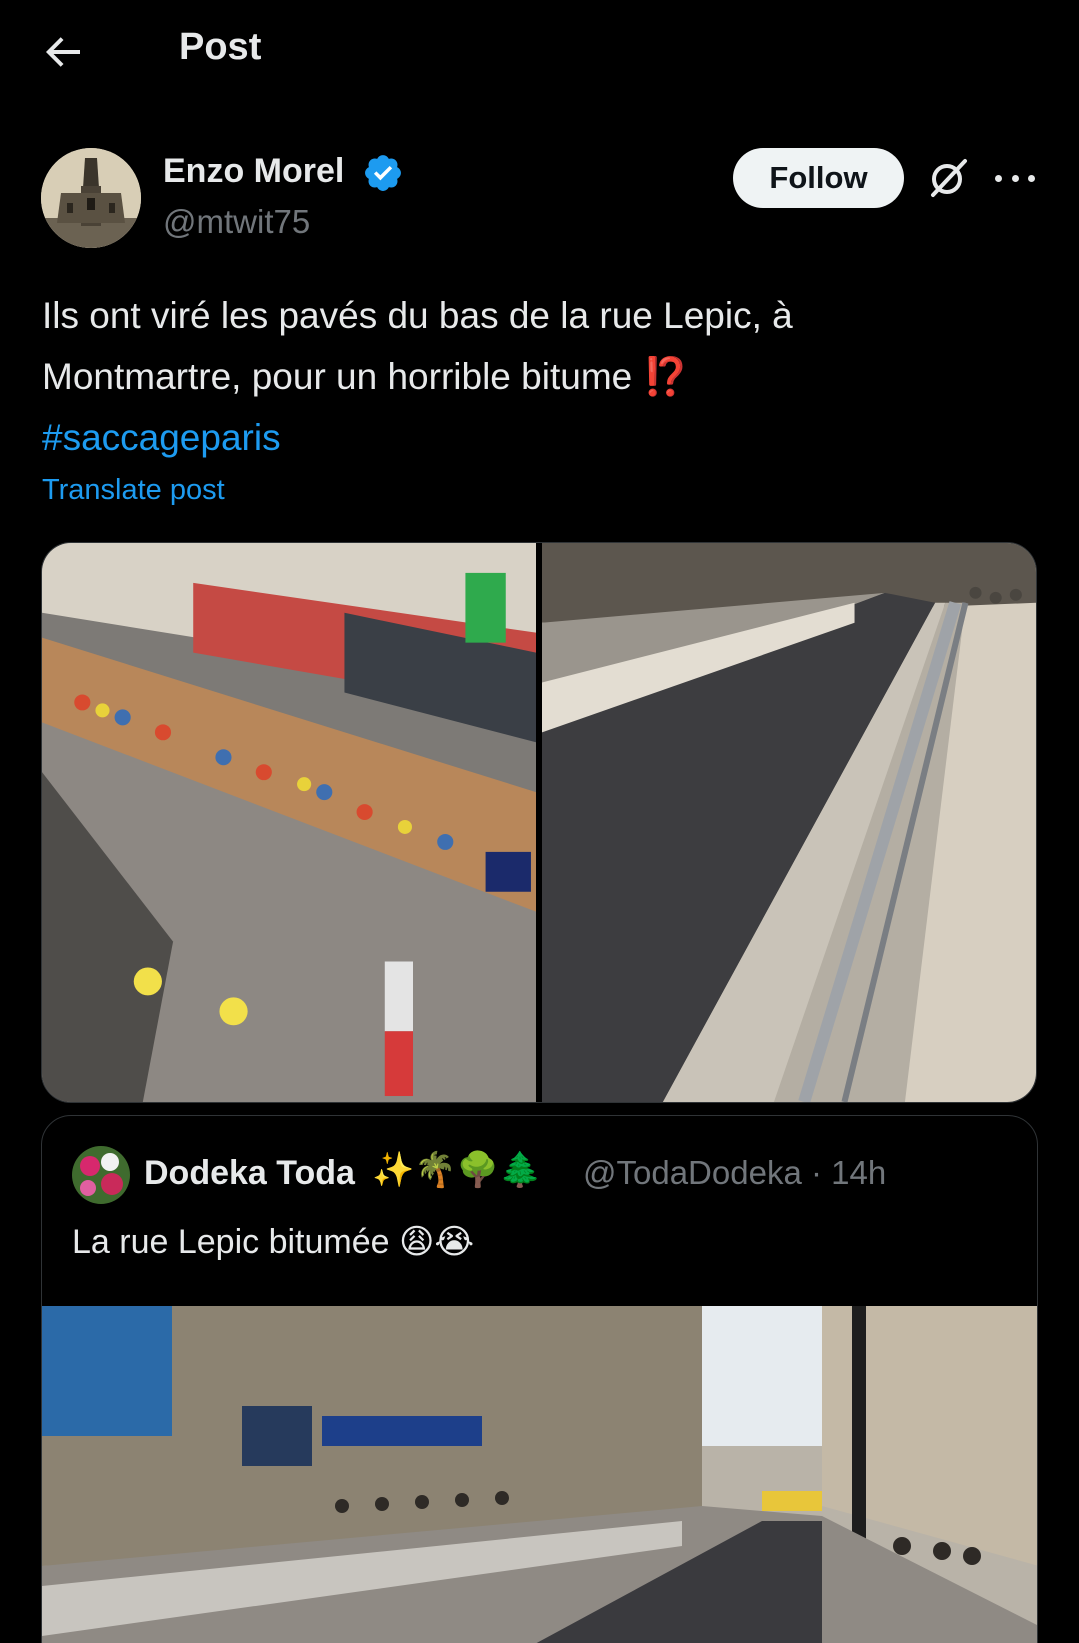 The width and height of the screenshot is (1079, 1643). Describe the element at coordinates (236, 222) in the screenshot. I see `author-handle: @mtwit75` at that location.